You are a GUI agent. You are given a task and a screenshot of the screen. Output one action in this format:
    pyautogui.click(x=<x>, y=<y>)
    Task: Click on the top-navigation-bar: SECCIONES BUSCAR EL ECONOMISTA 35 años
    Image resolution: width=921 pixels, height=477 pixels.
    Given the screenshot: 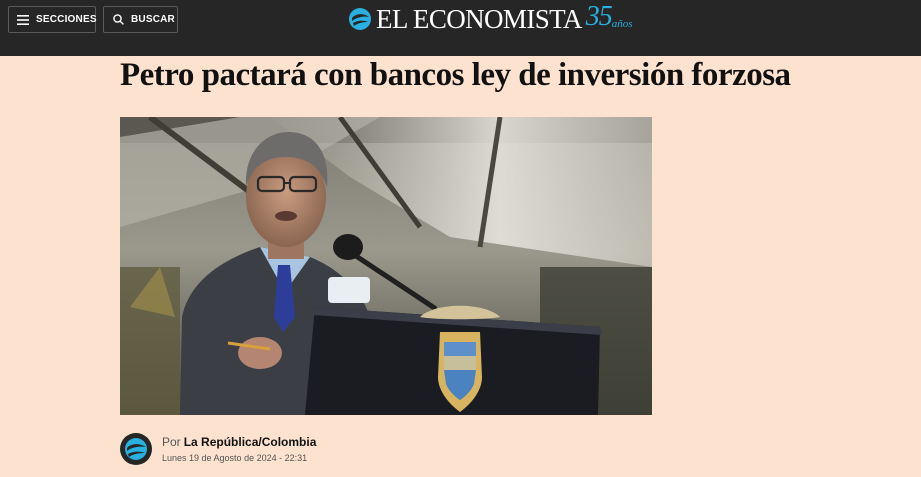 What is the action you would take?
    pyautogui.click(x=460, y=28)
    